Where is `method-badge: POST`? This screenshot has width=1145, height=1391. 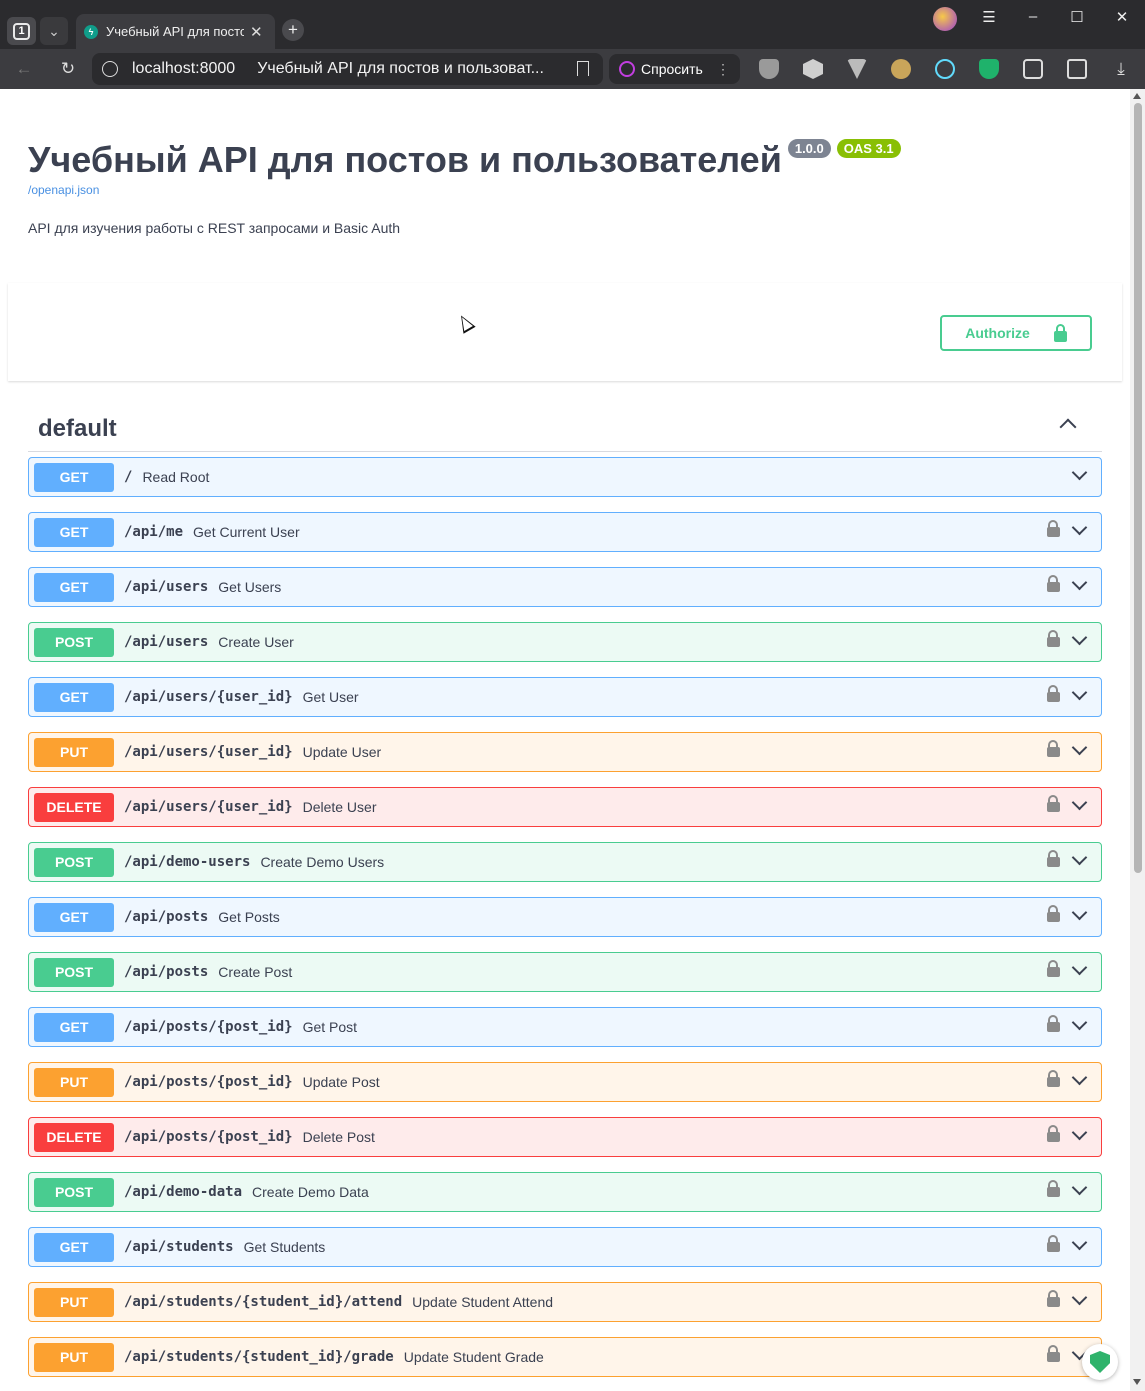 method-badge: POST is located at coordinates (74, 642).